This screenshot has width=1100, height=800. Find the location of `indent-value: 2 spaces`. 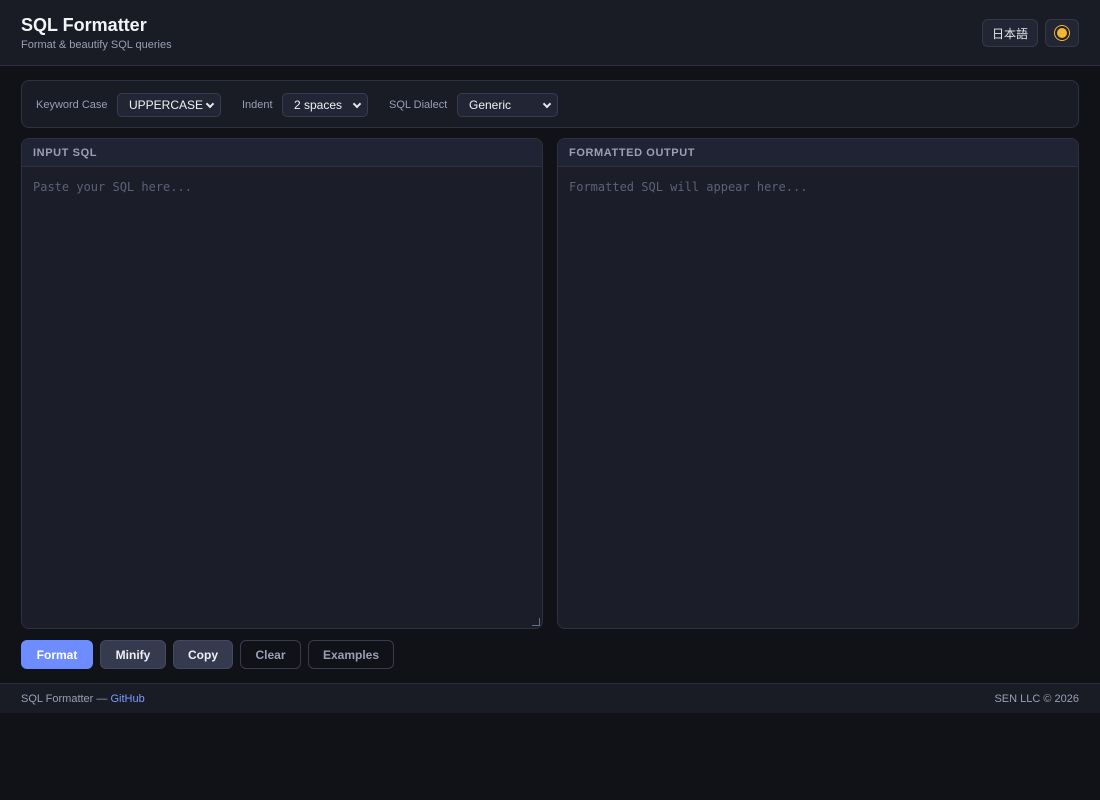

indent-value: 2 spaces is located at coordinates (318, 105).